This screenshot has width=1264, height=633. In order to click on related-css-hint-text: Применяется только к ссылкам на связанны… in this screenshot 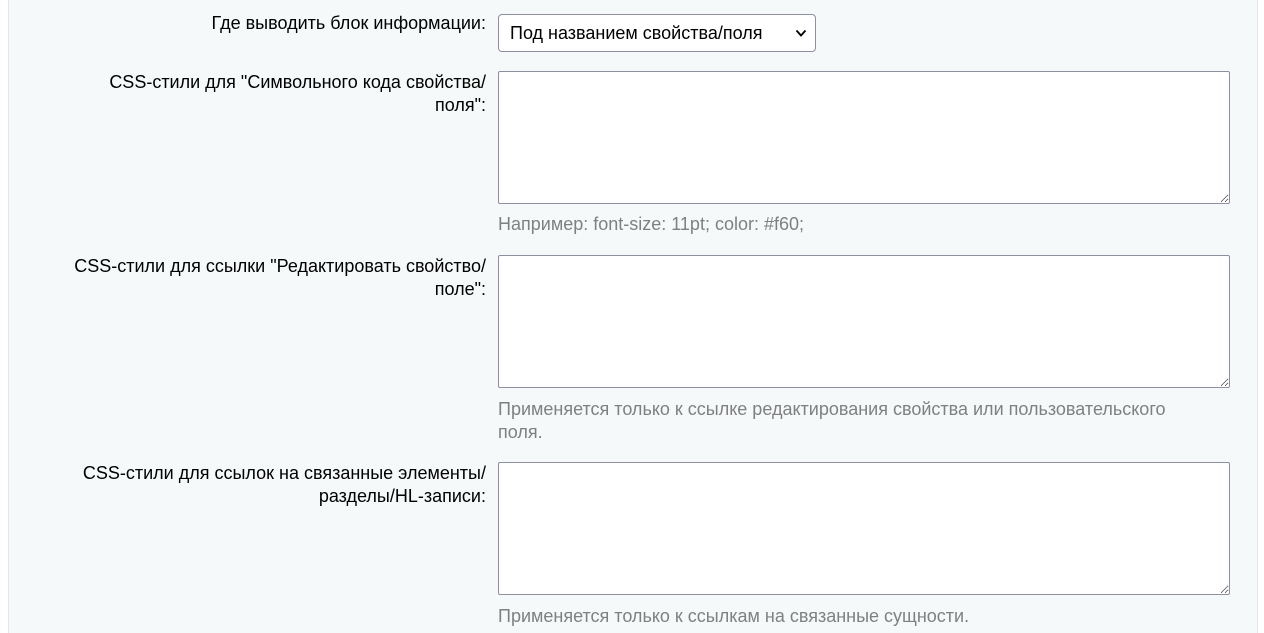, I will do `click(734, 616)`.